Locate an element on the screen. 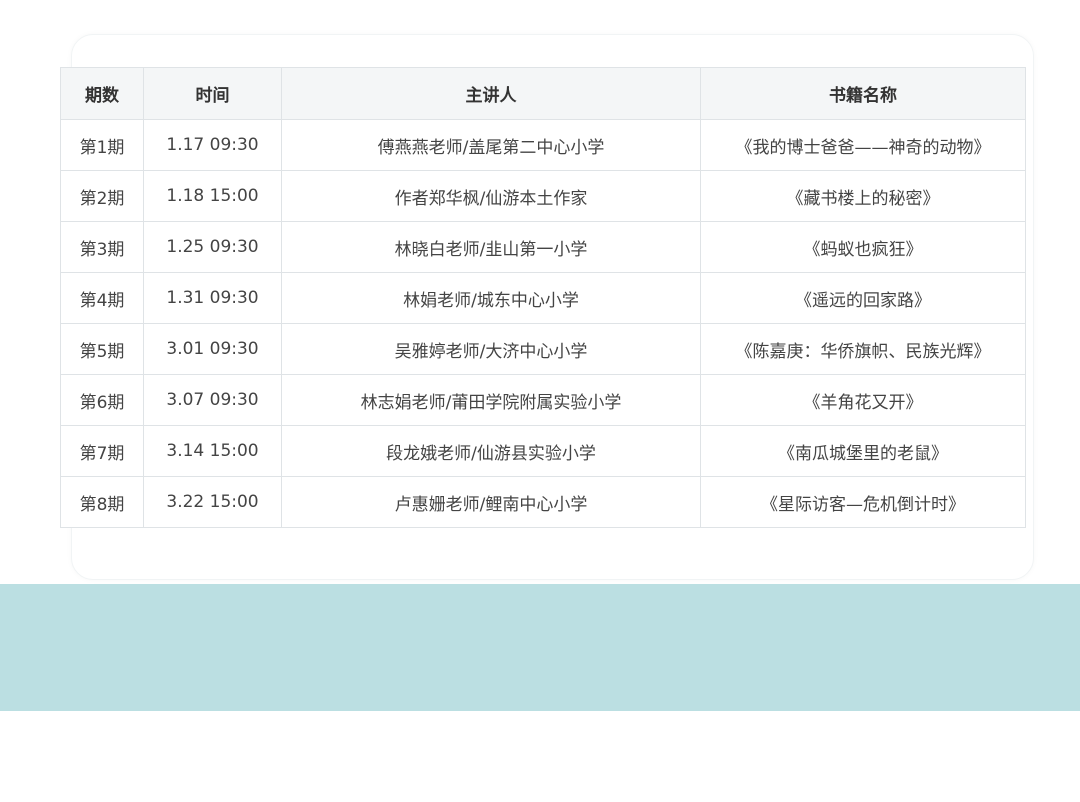 Image resolution: width=1080 pixels, height=802 pixels. cell-book: 《陈嘉庚：华侨旗帜、民族光辉》 is located at coordinates (863, 349).